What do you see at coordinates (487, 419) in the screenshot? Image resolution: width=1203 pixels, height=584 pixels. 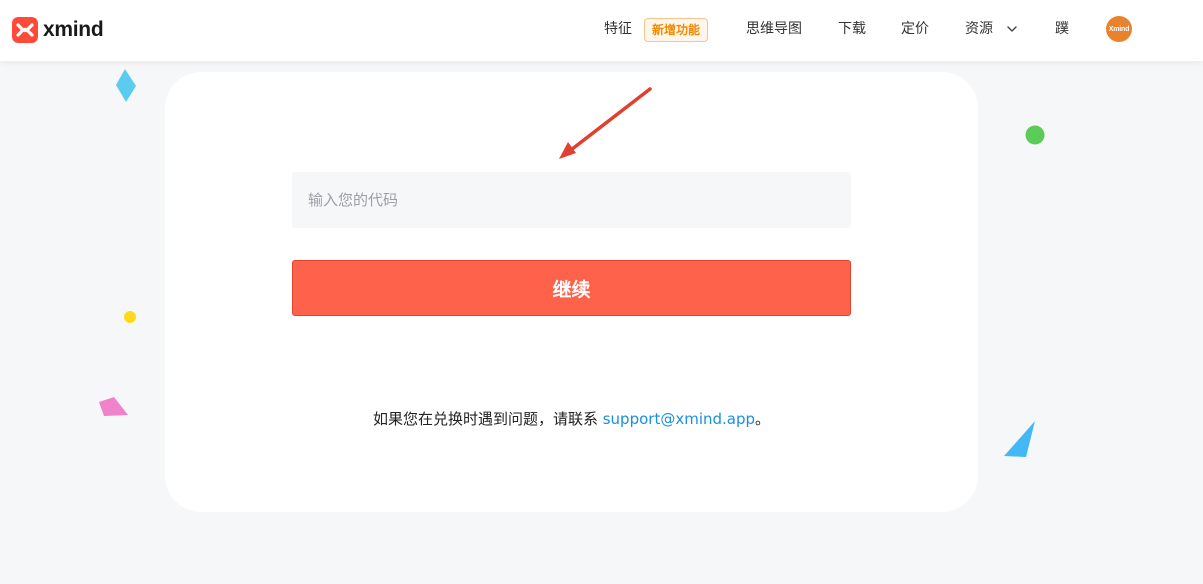 I see `help-text-prefix: 如果您在兑换时遇到问题，请联系` at bounding box center [487, 419].